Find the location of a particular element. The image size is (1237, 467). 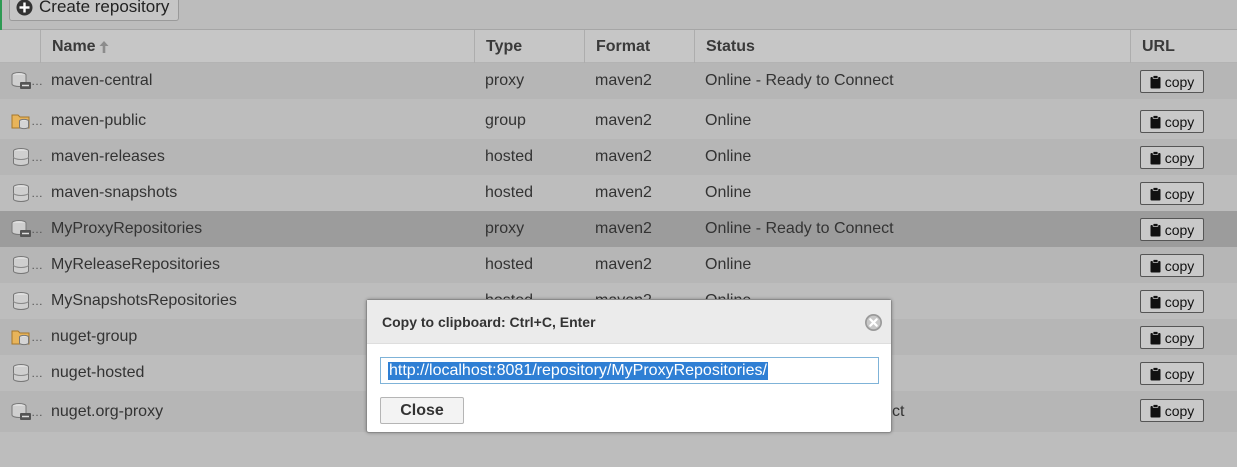

create-repository-label: Create repository is located at coordinates (104, 8).